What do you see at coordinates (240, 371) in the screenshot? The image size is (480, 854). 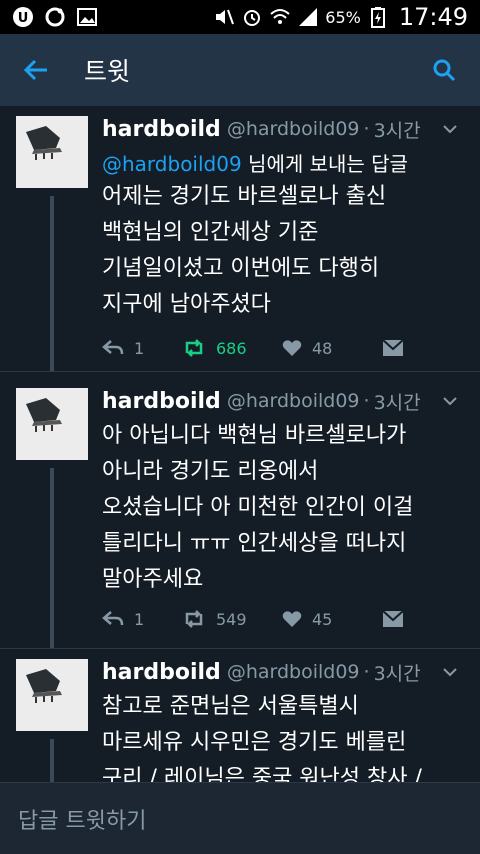 I see `tweet-divider` at bounding box center [240, 371].